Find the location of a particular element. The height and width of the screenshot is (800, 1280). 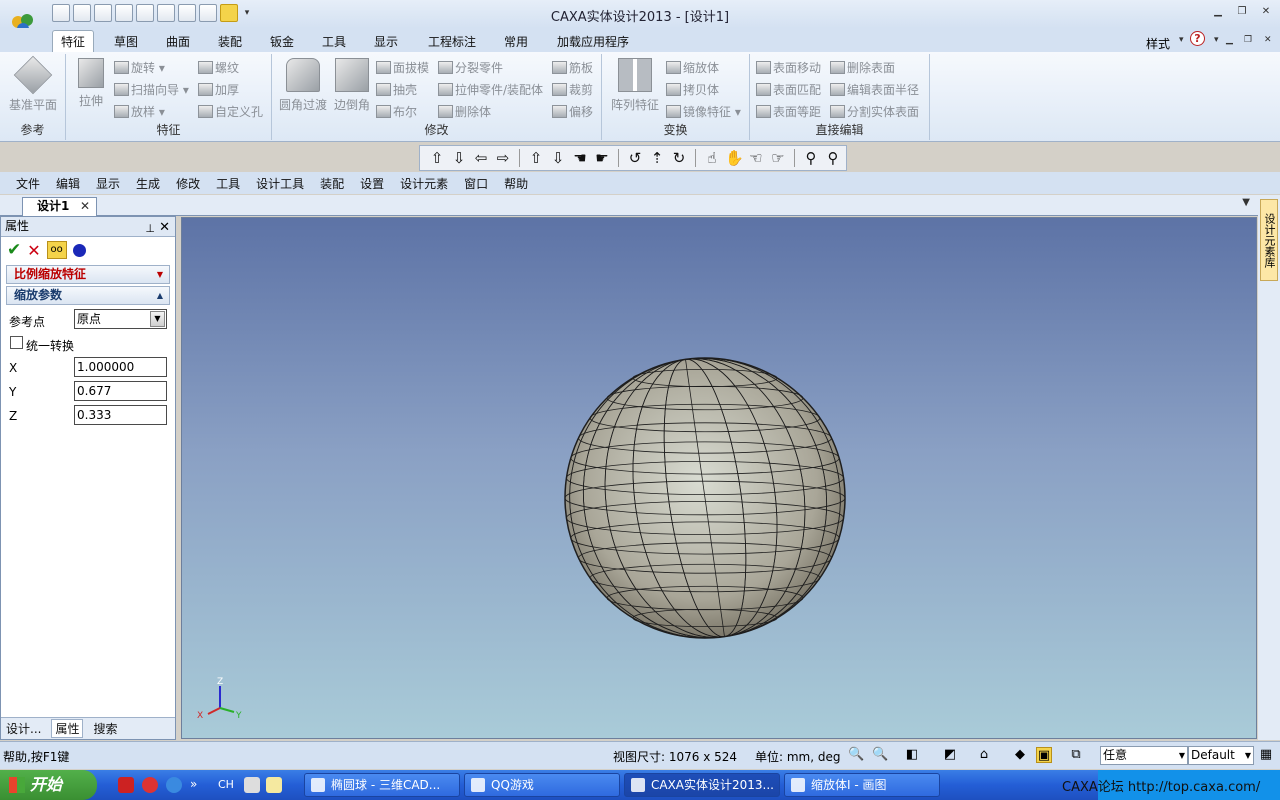

doc-minimize-button: ▁ is located at coordinates (1229, 40).